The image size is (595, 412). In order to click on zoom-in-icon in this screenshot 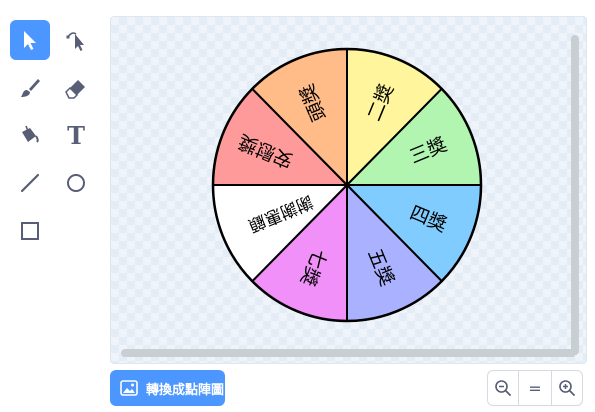, I will do `click(567, 388)`.